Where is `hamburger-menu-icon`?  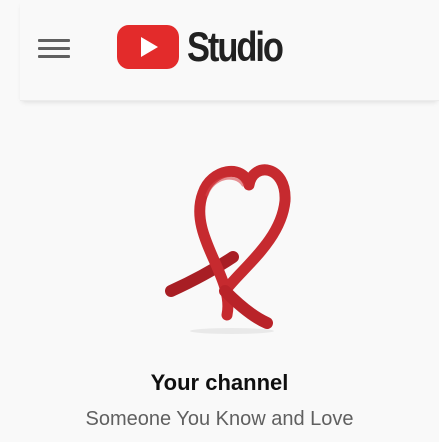
hamburger-menu-icon is located at coordinates (55, 48).